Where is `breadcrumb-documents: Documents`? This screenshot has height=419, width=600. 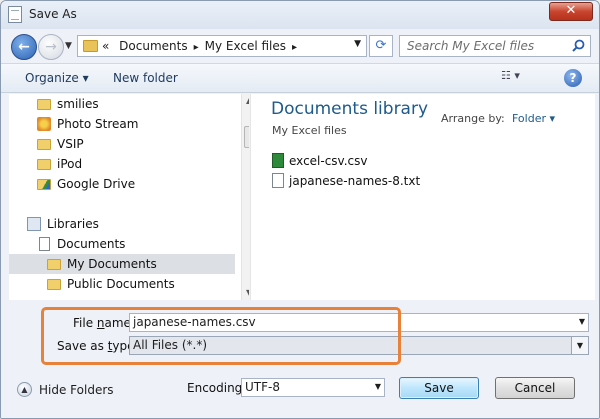
breadcrumb-documents: Documents is located at coordinates (153, 46).